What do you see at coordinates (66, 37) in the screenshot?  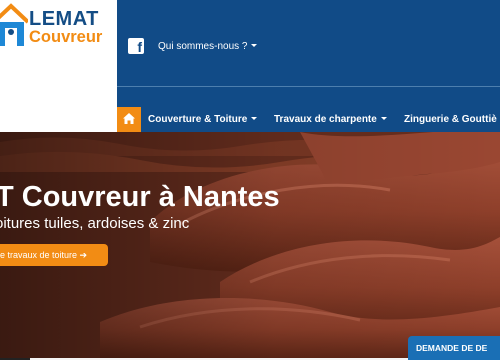 I see `logo-text-secondary: Couvreur` at bounding box center [66, 37].